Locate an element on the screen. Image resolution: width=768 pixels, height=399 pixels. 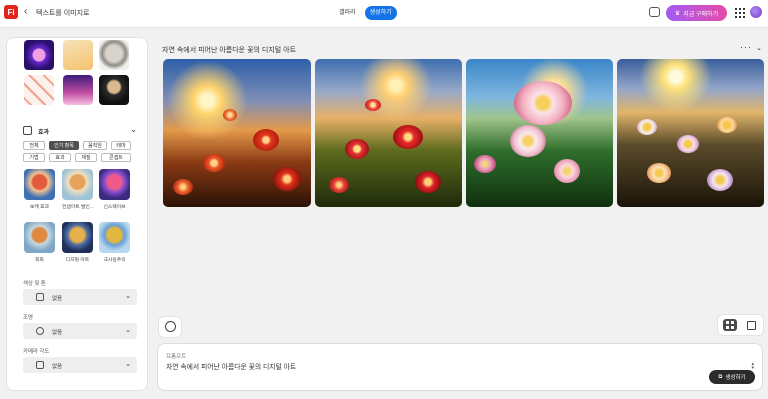
crown-icon: ♛ is located at coordinates (677, 13).